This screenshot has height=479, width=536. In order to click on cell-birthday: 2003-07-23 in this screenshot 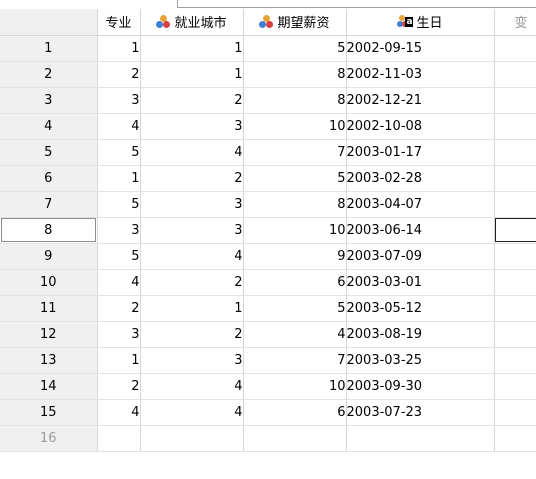, I will do `click(420, 412)`.